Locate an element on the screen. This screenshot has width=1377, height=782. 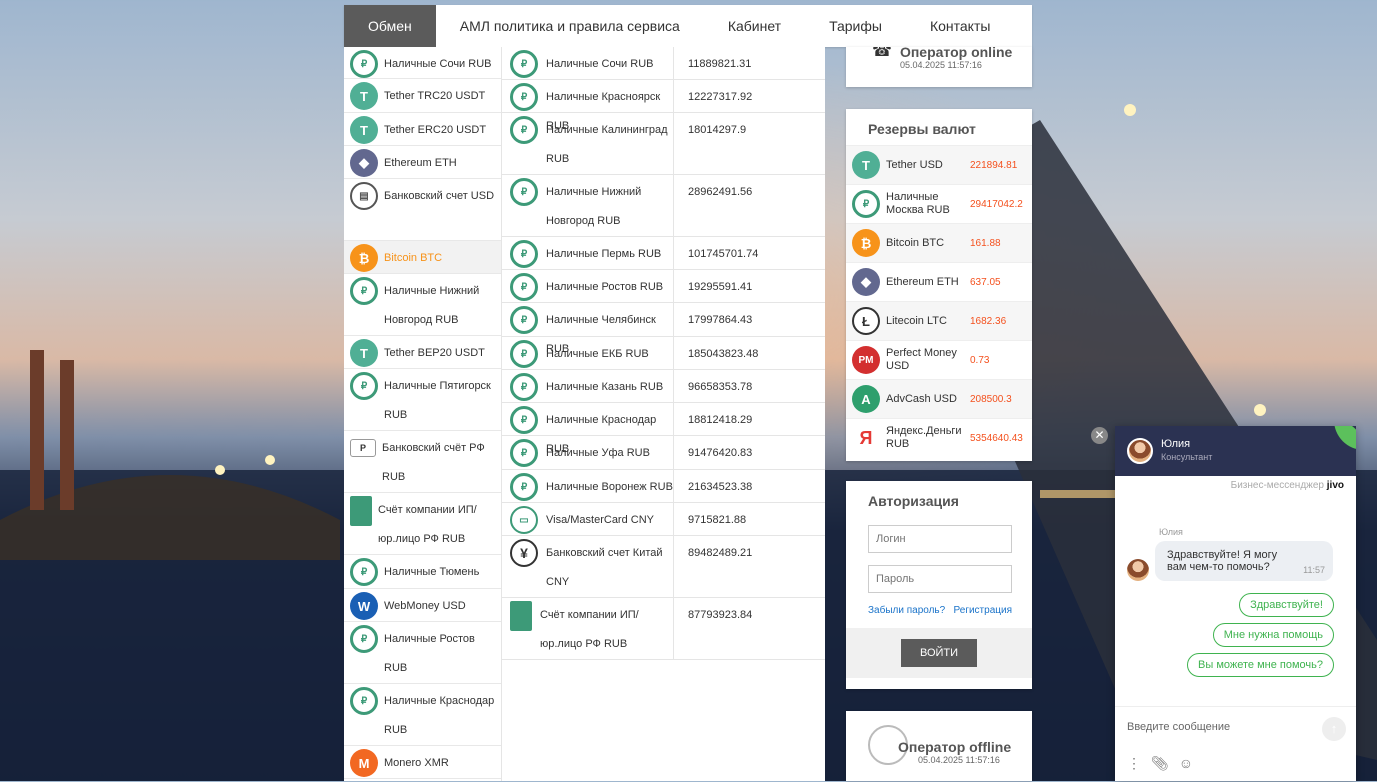
table-row: ₽ Наличные Казань RUB 96658353.78 is located at coordinates (663, 386).